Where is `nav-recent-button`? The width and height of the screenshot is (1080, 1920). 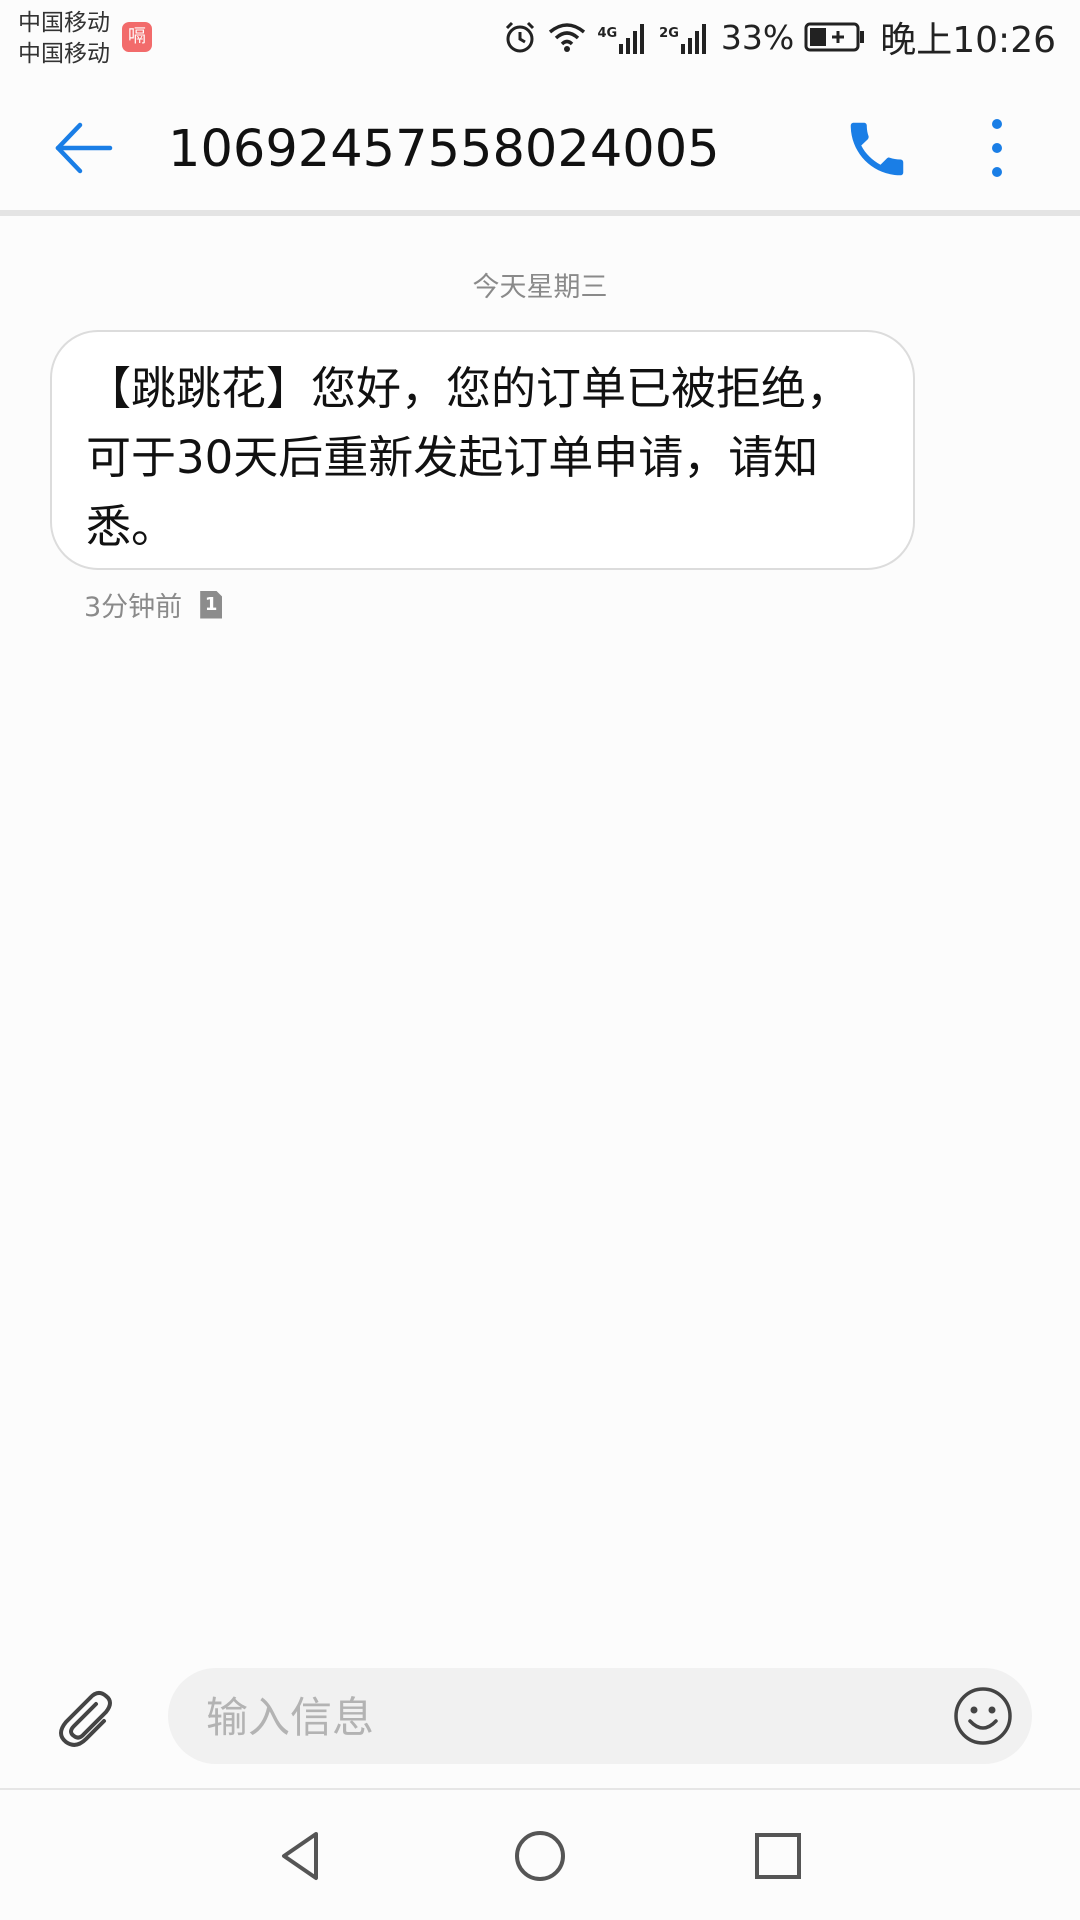
nav-recent-button is located at coordinates (778, 1856).